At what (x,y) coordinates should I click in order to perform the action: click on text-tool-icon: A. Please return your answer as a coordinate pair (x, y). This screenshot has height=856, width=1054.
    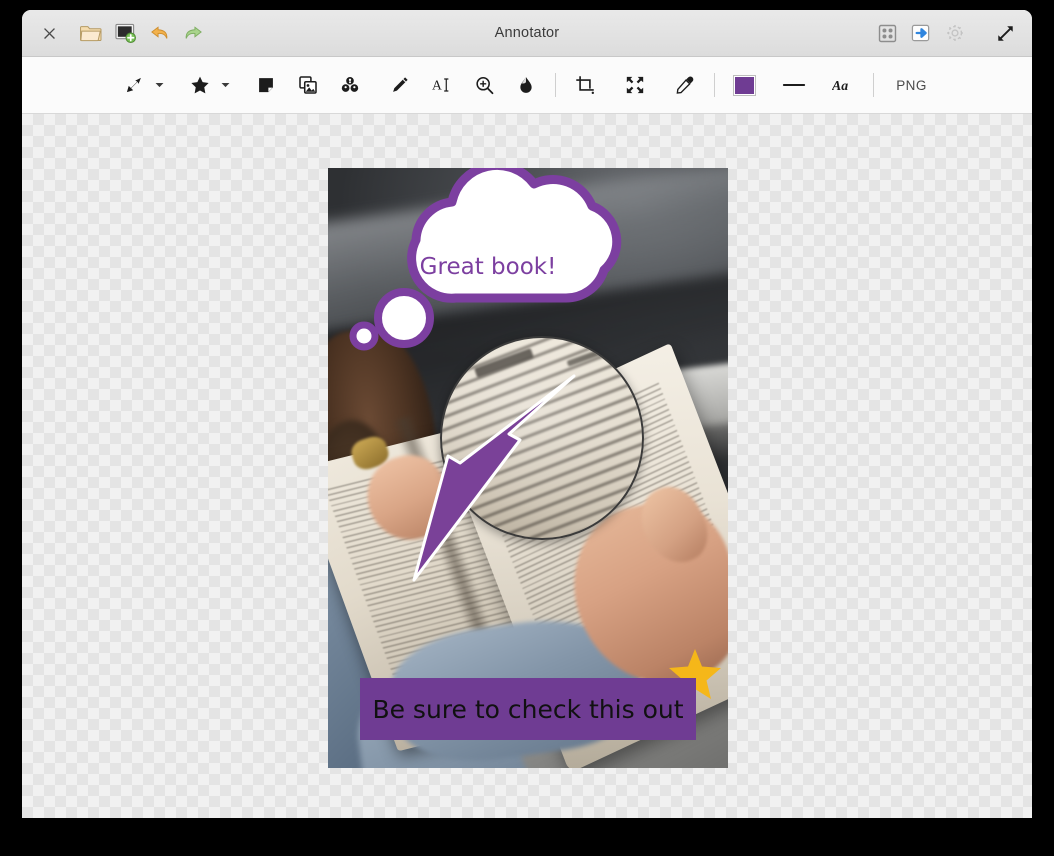
    Looking at the image, I should click on (440, 85).